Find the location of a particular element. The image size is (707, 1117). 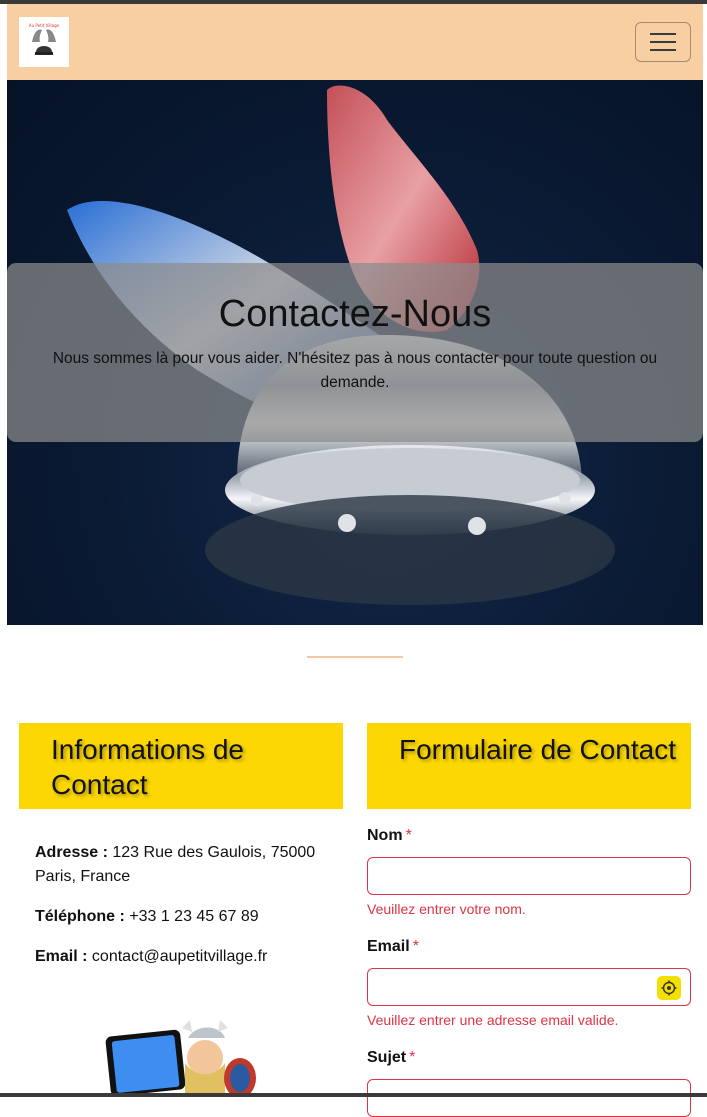

brand-logo: Au Petit Village is located at coordinates (44, 42).